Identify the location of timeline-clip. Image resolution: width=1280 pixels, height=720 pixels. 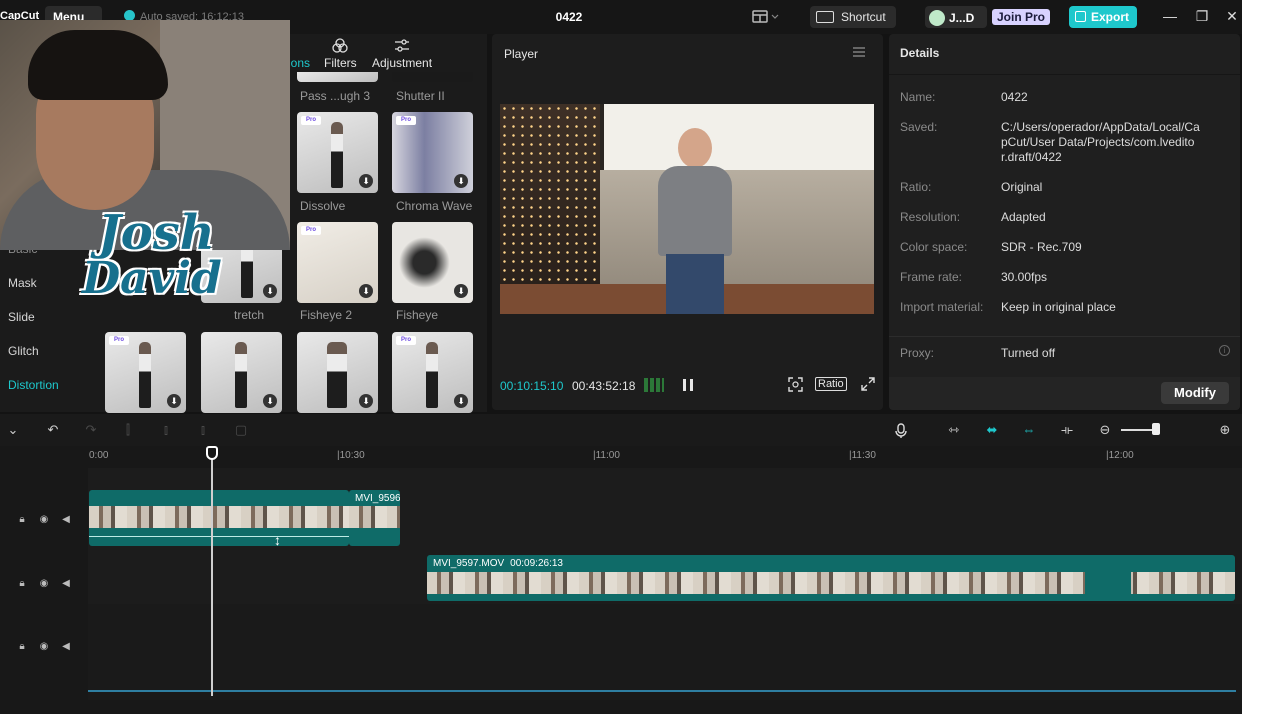
(219, 518).